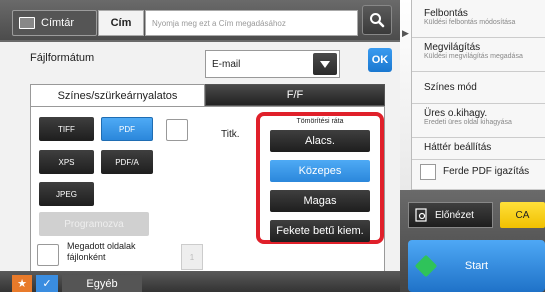 The width and height of the screenshot is (545, 292). What do you see at coordinates (470, 22) in the screenshot?
I see `setting-resolution-sub: Küldési felbontás módosítása` at bounding box center [470, 22].